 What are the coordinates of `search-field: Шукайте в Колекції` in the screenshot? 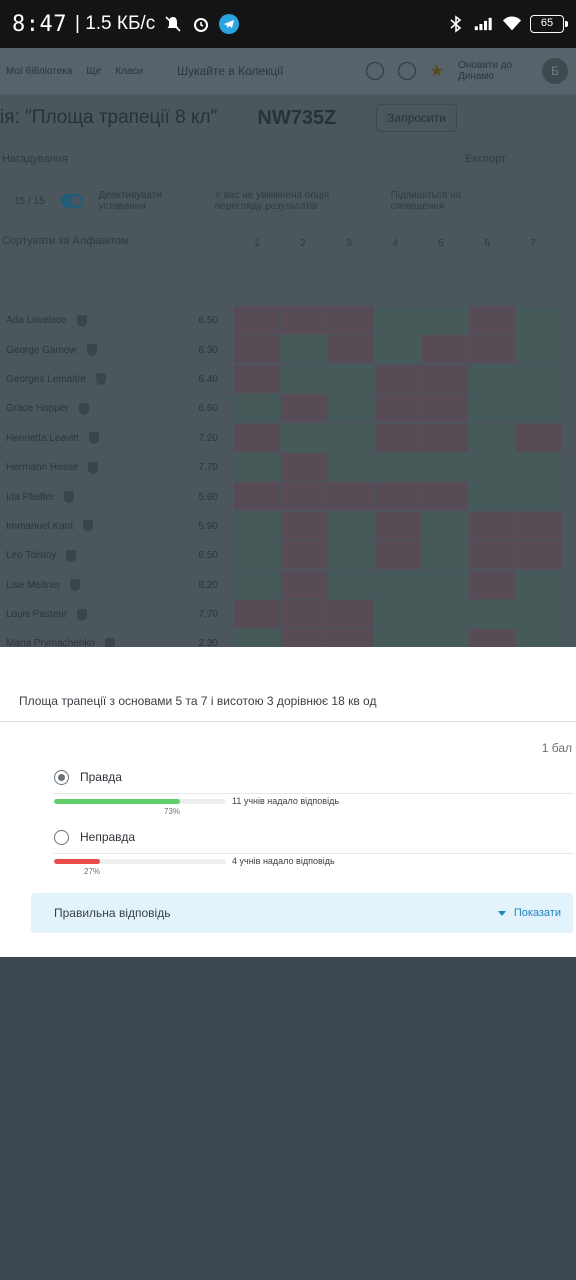 It's located at (230, 71).